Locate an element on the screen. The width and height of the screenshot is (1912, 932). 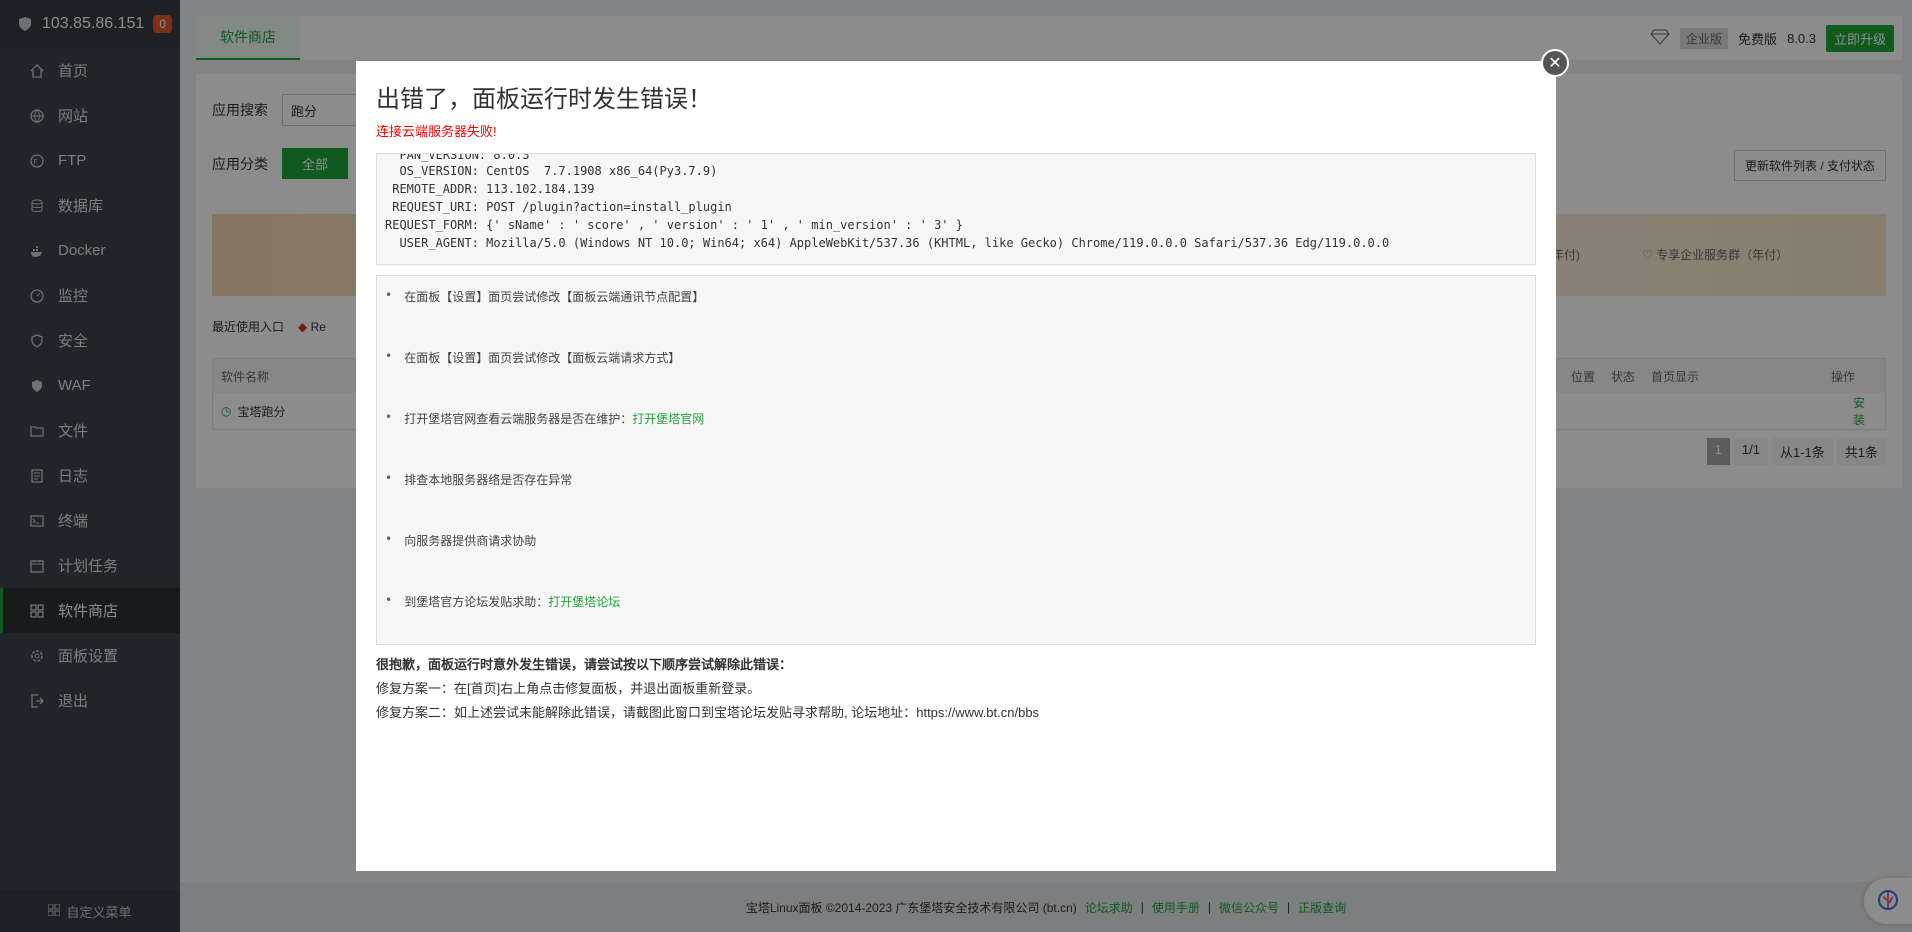
suggestion-text: 打开堡塔官网查看云端服务器是否在维护： is located at coordinates (518, 419).